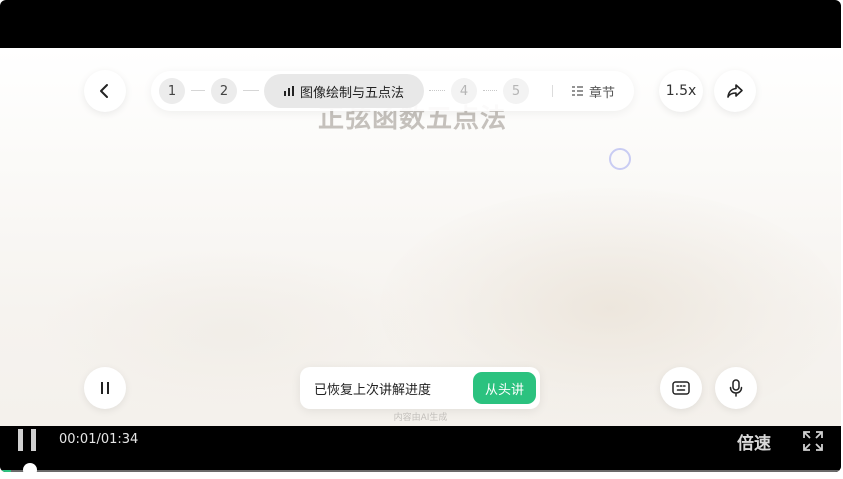 Image resolution: width=843 pixels, height=479 pixels. Describe the element at coordinates (99, 439) in the screenshot. I see `time-display: 00:01/01:34` at that location.